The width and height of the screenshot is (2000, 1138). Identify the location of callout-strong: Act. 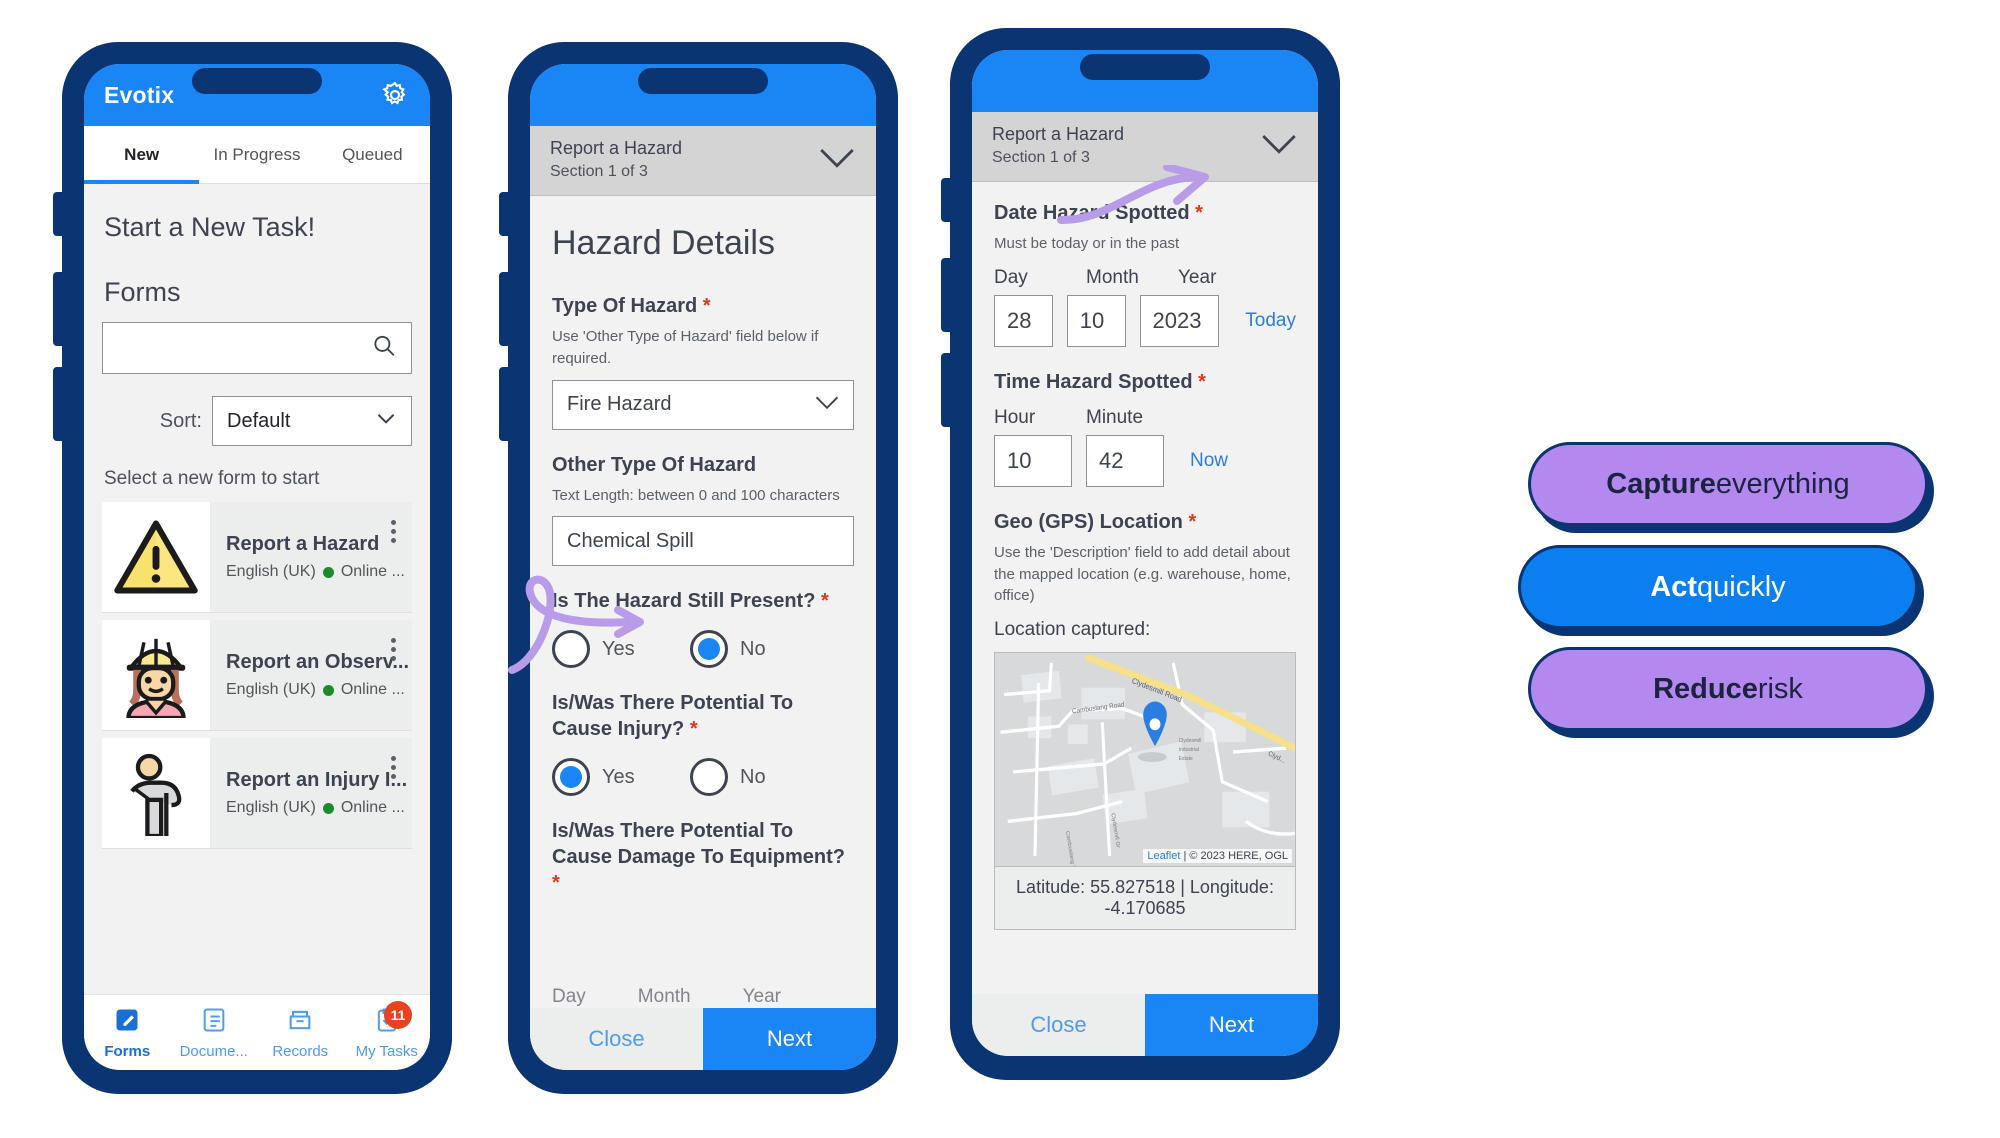
(1674, 586).